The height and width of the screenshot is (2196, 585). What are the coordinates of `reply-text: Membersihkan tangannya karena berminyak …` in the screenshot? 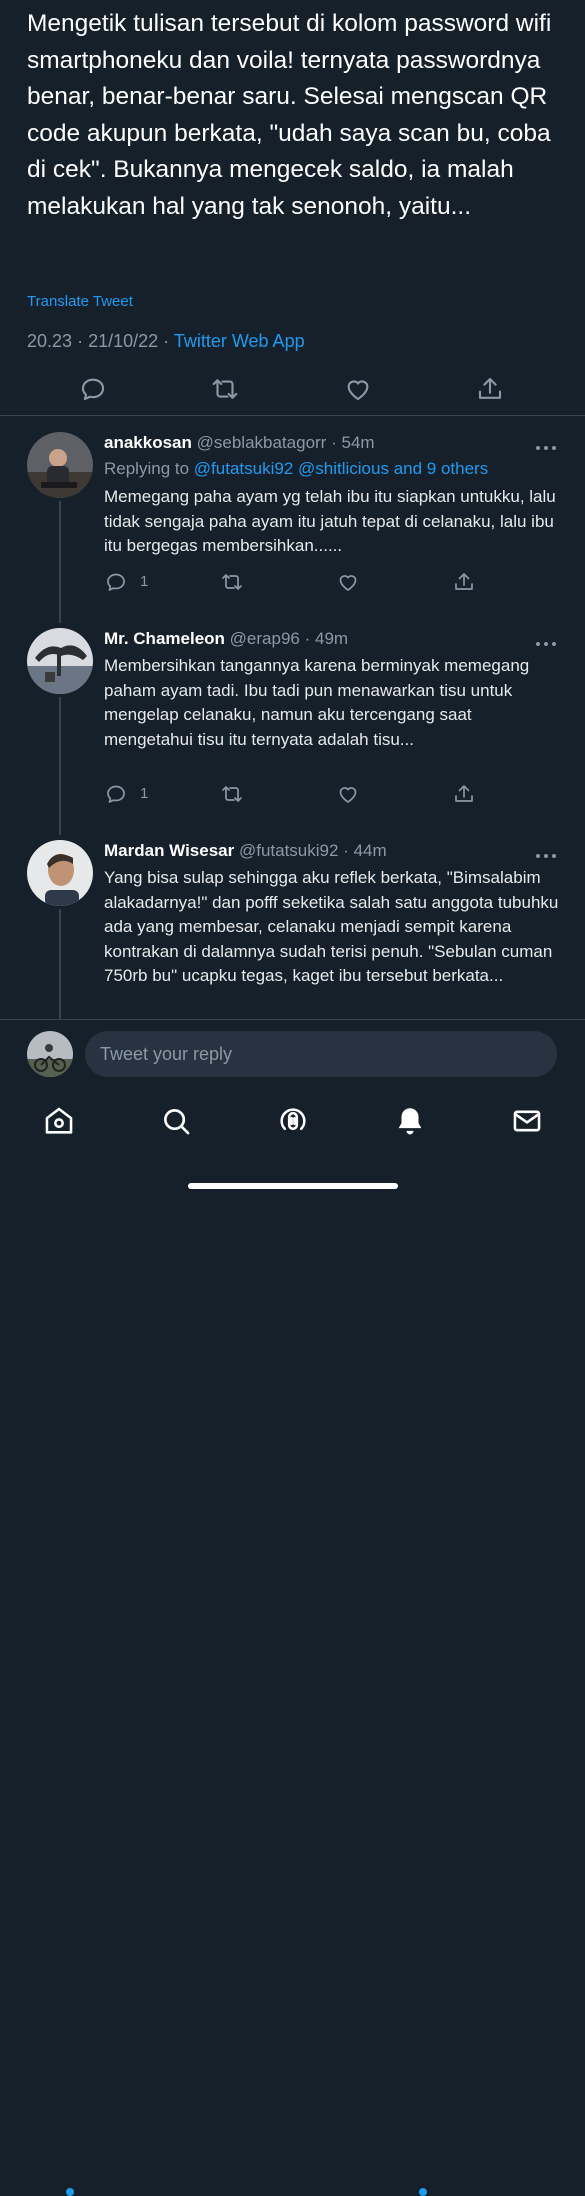 It's located at (317, 702).